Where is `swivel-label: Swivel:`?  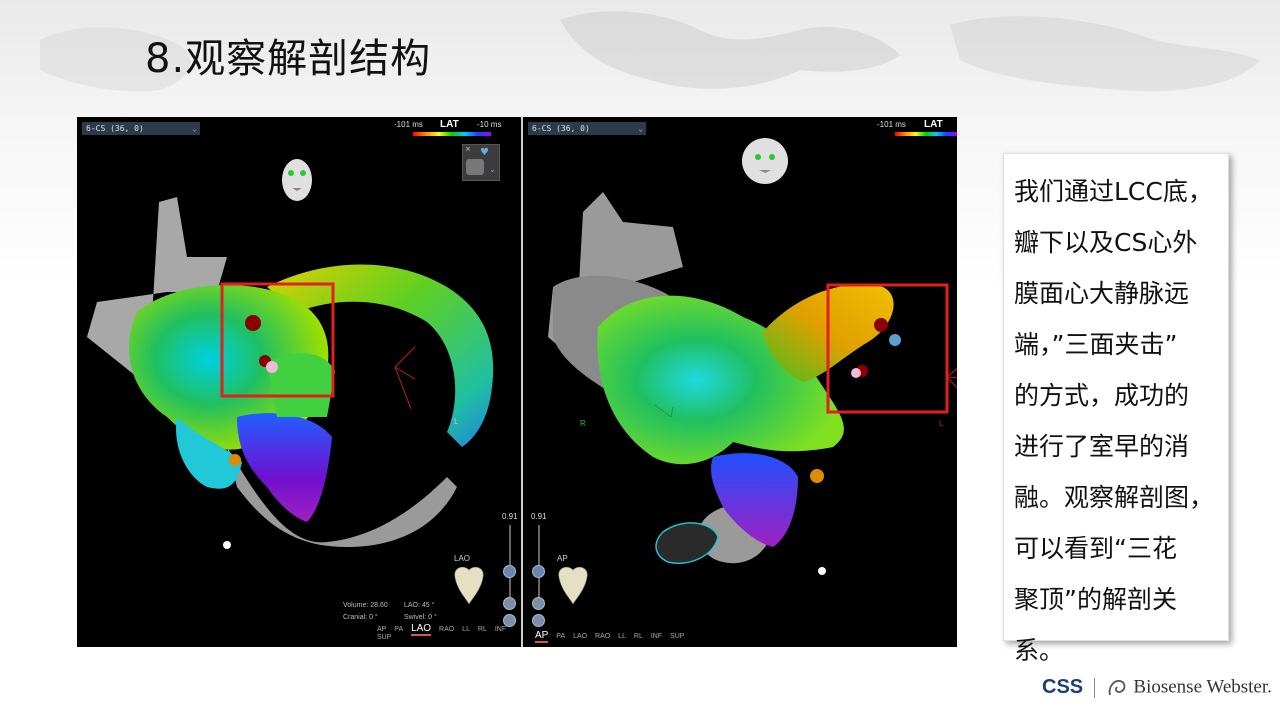 swivel-label: Swivel: is located at coordinates (415, 617).